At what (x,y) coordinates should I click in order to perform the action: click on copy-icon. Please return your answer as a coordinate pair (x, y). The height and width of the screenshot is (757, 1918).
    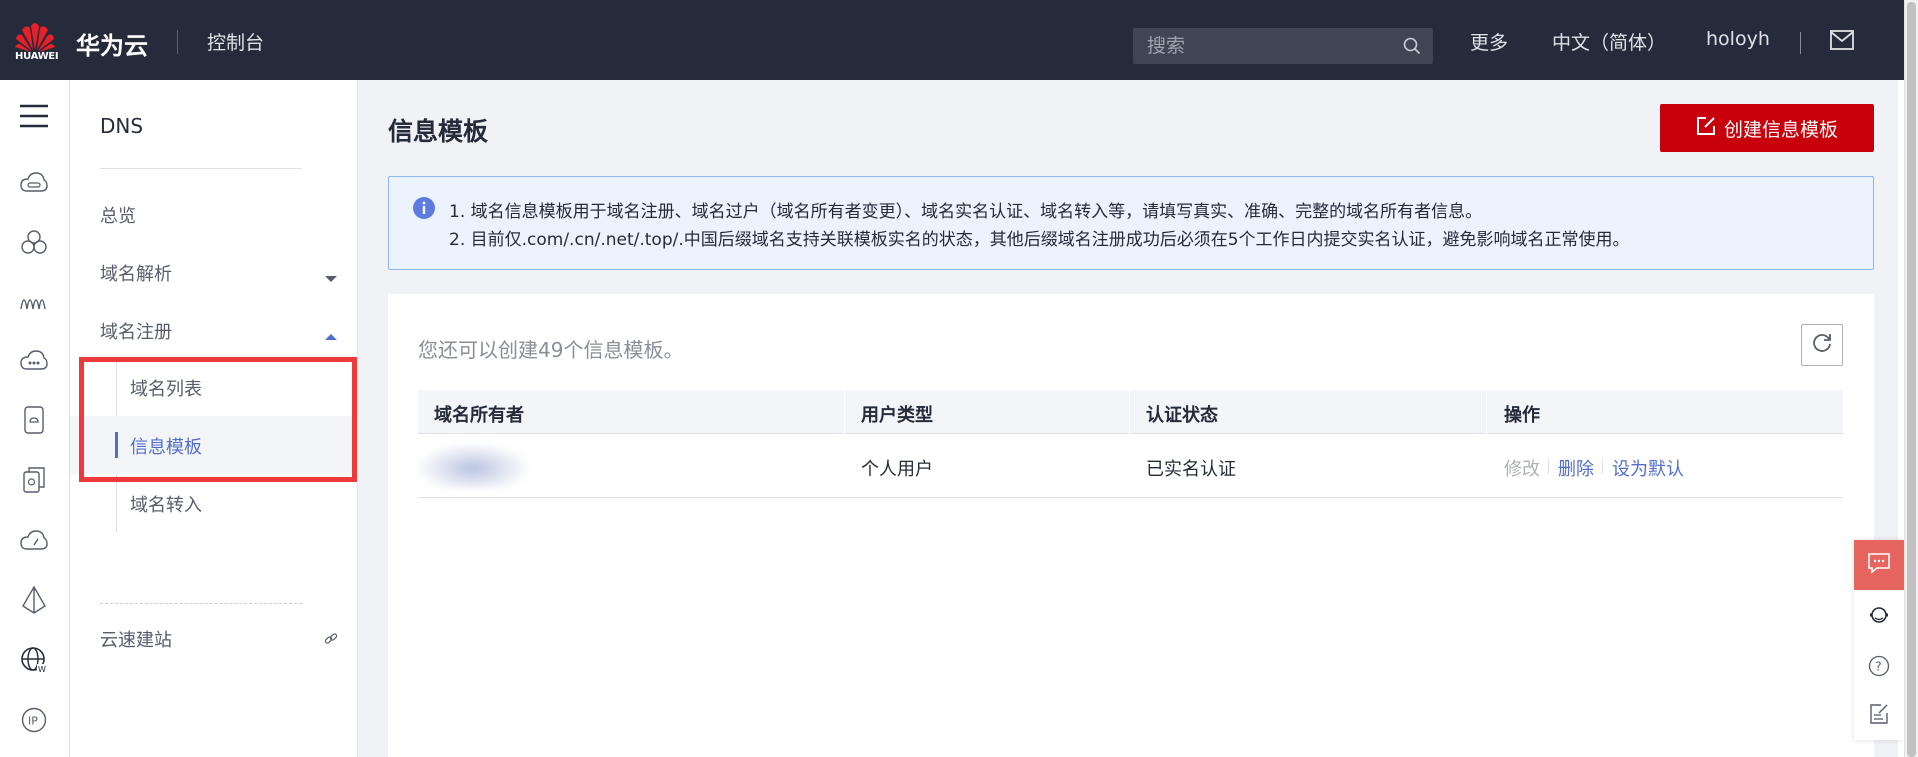
    Looking at the image, I should click on (34, 480).